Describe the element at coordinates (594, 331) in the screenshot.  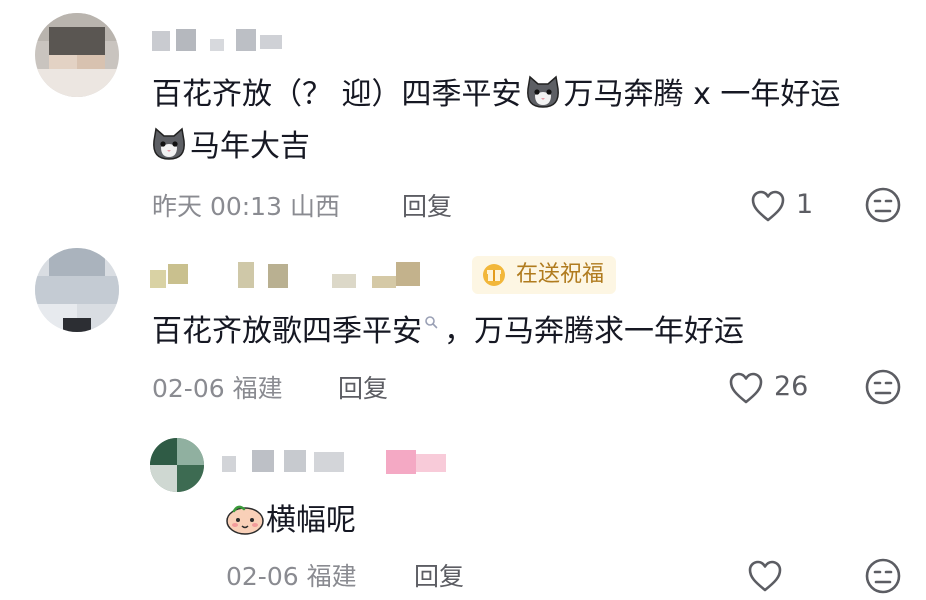
I see `comment-text-part: ，万马奔腾求一年好运` at that location.